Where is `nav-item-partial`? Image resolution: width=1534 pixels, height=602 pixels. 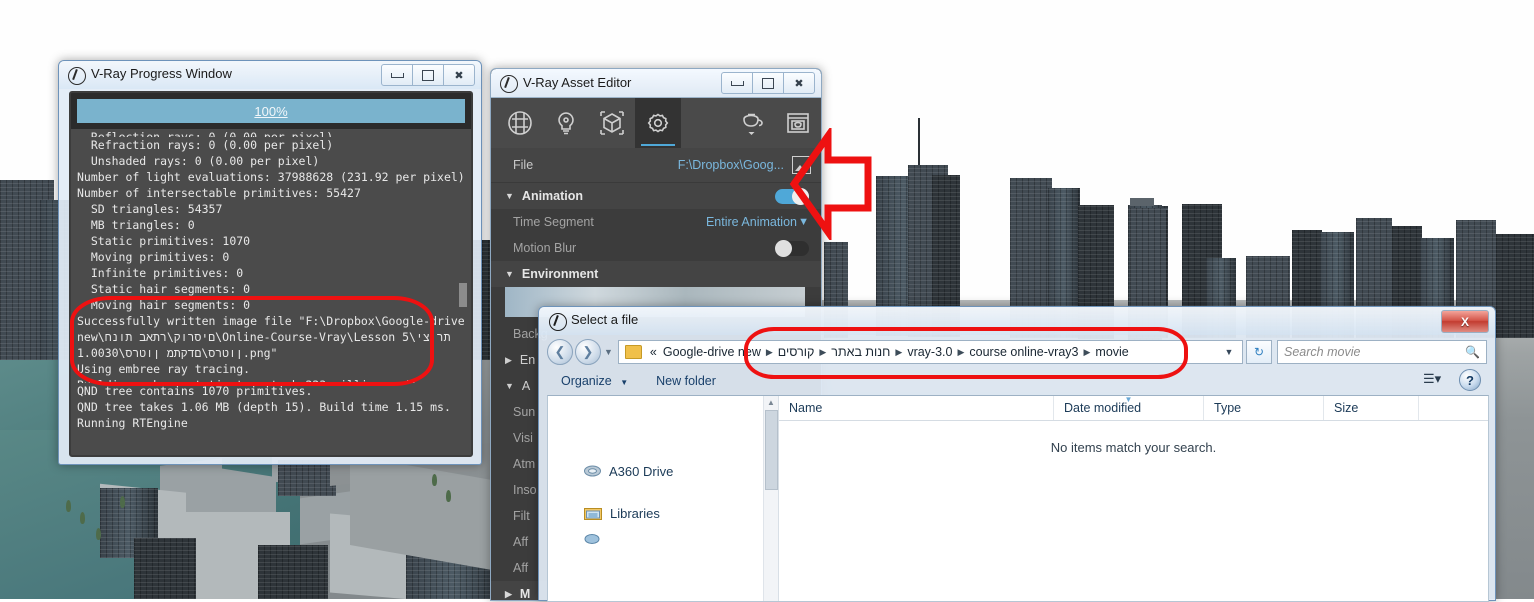
nav-item-partial is located at coordinates (663, 539).